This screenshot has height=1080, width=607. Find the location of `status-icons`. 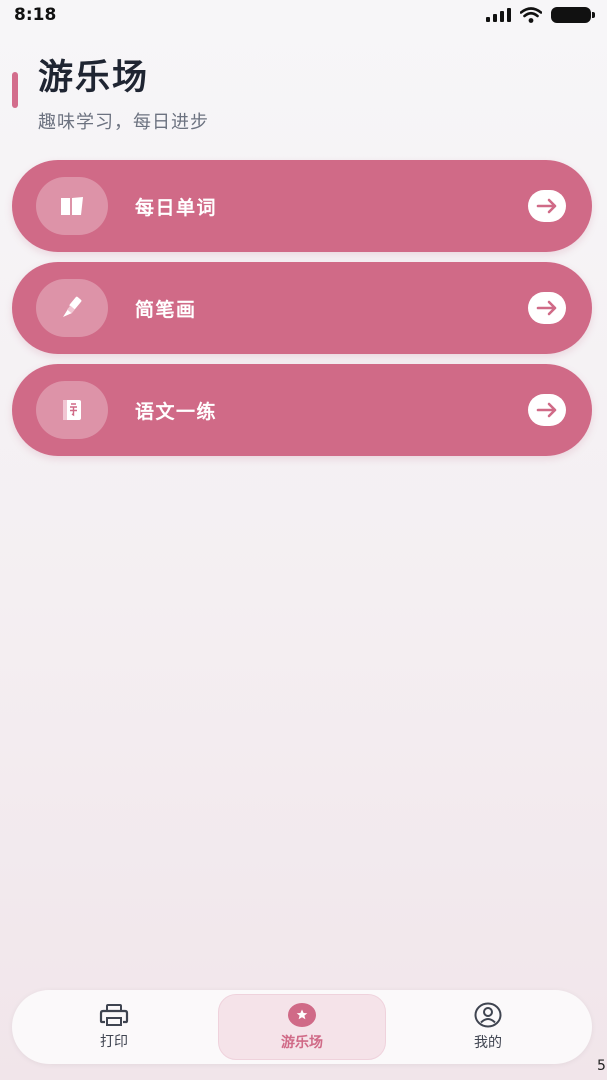

status-icons is located at coordinates (540, 15).